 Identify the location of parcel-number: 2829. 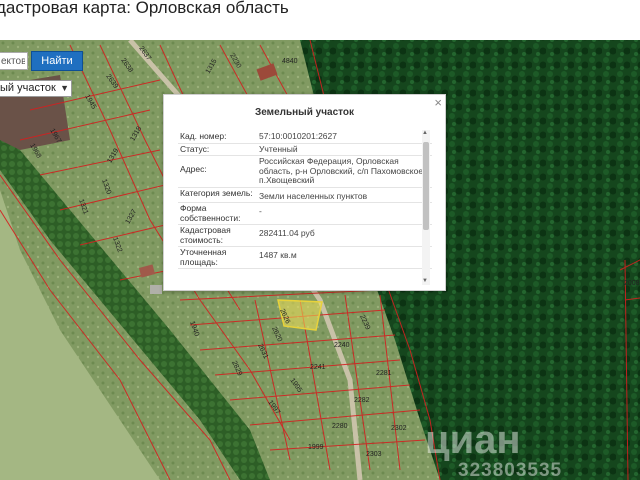
(236, 368).